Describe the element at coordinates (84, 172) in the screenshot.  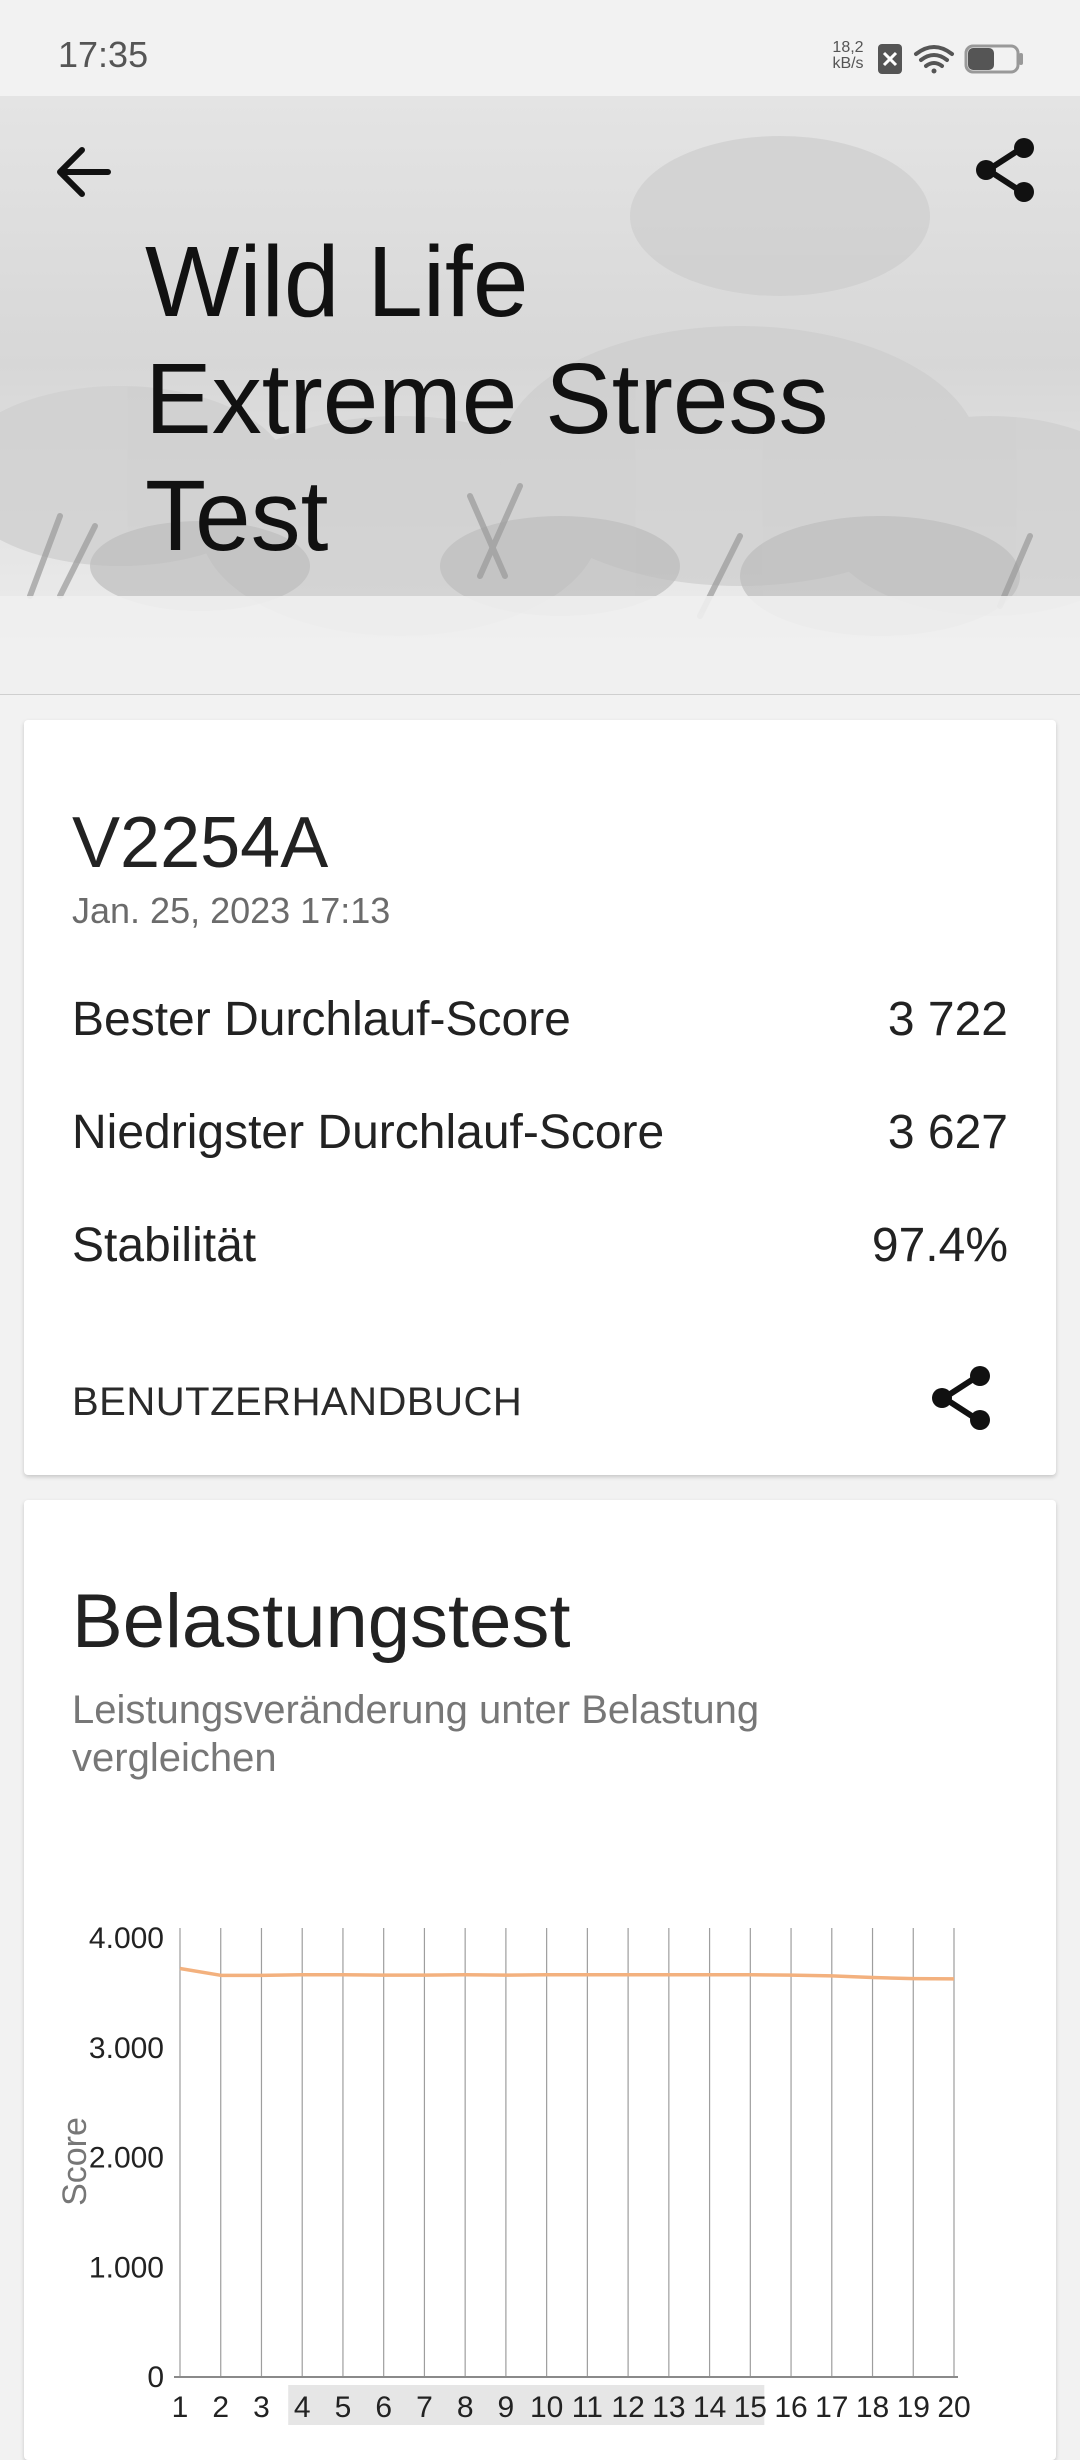
I see `back-arrow-icon` at that location.